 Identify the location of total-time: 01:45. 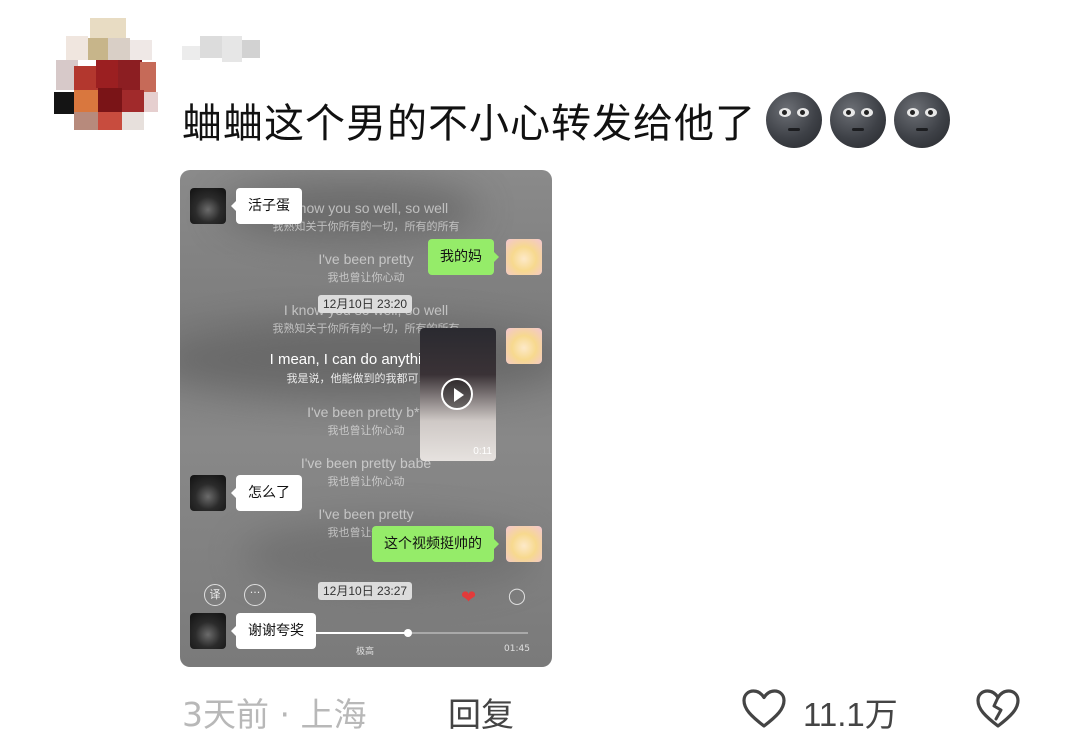
(517, 649).